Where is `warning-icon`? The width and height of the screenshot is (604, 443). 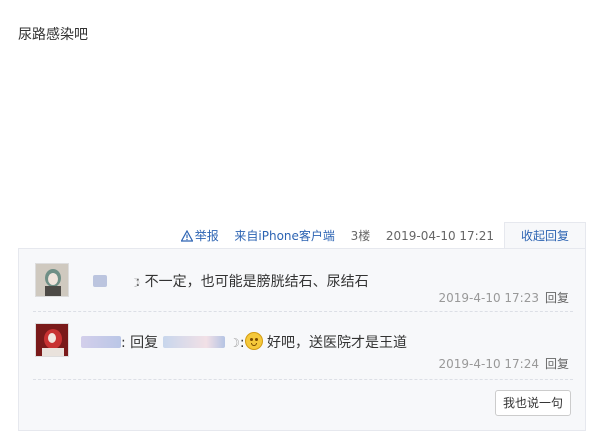 warning-icon is located at coordinates (186, 236).